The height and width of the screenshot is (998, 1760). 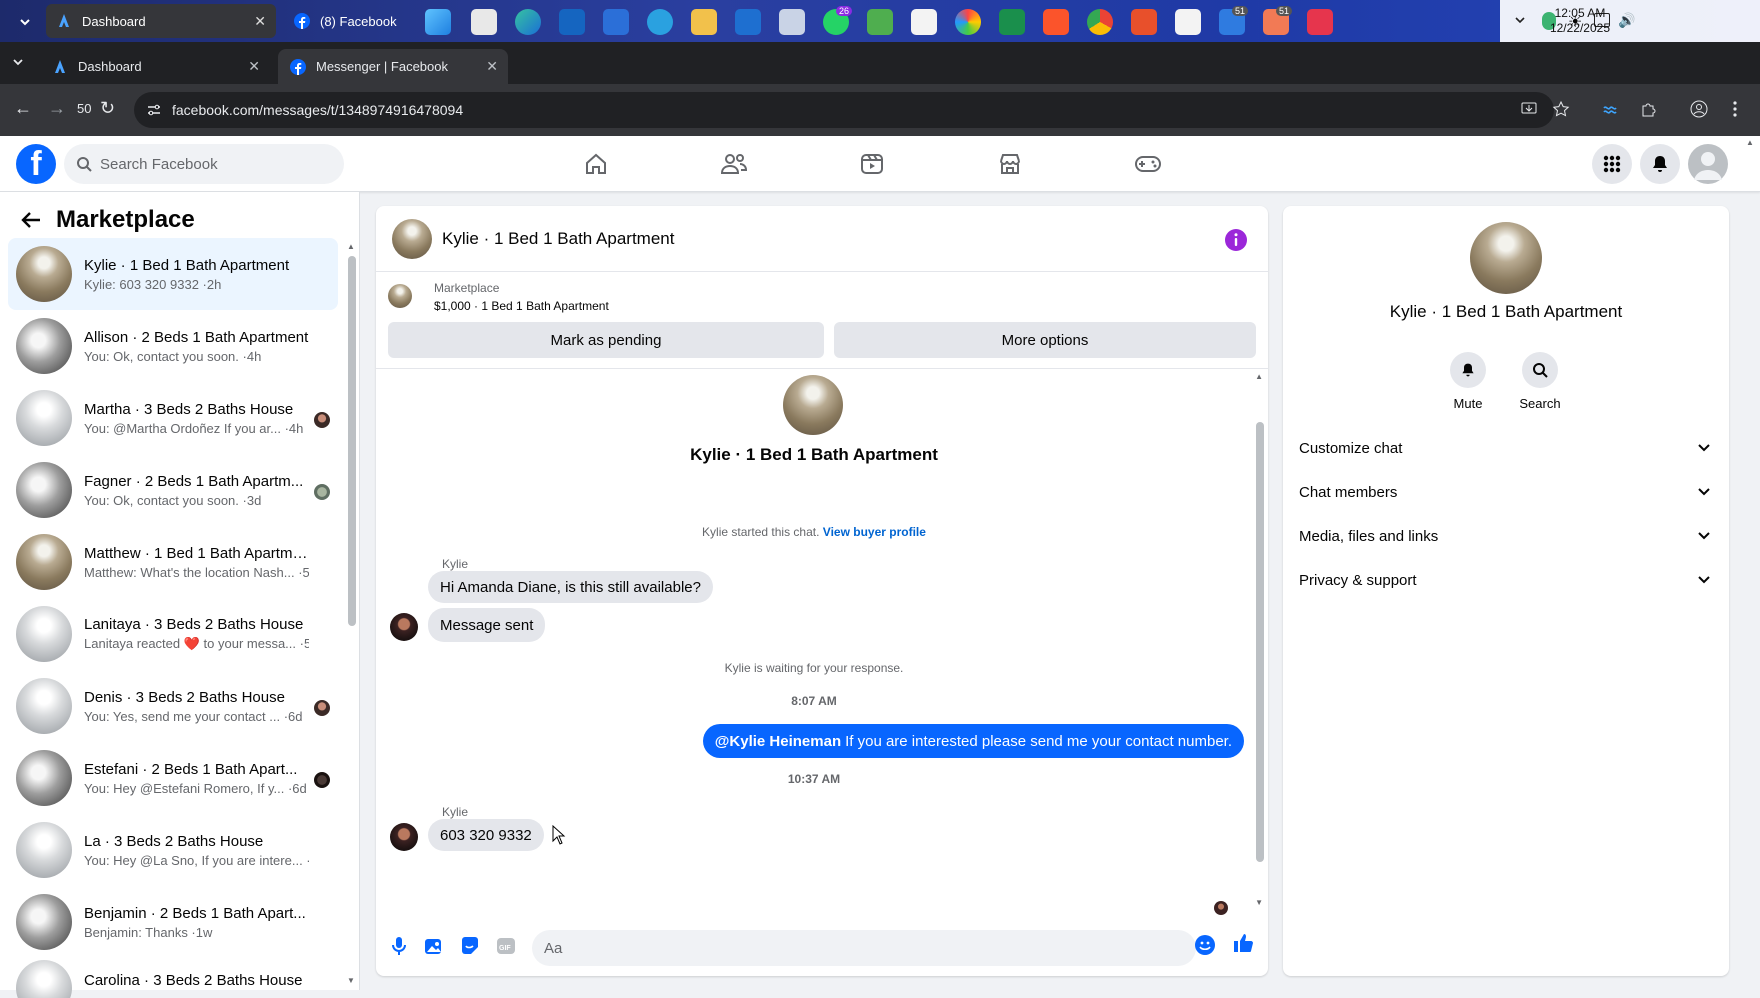 What do you see at coordinates (572, 22) in the screenshot?
I see `outlook-icon` at bounding box center [572, 22].